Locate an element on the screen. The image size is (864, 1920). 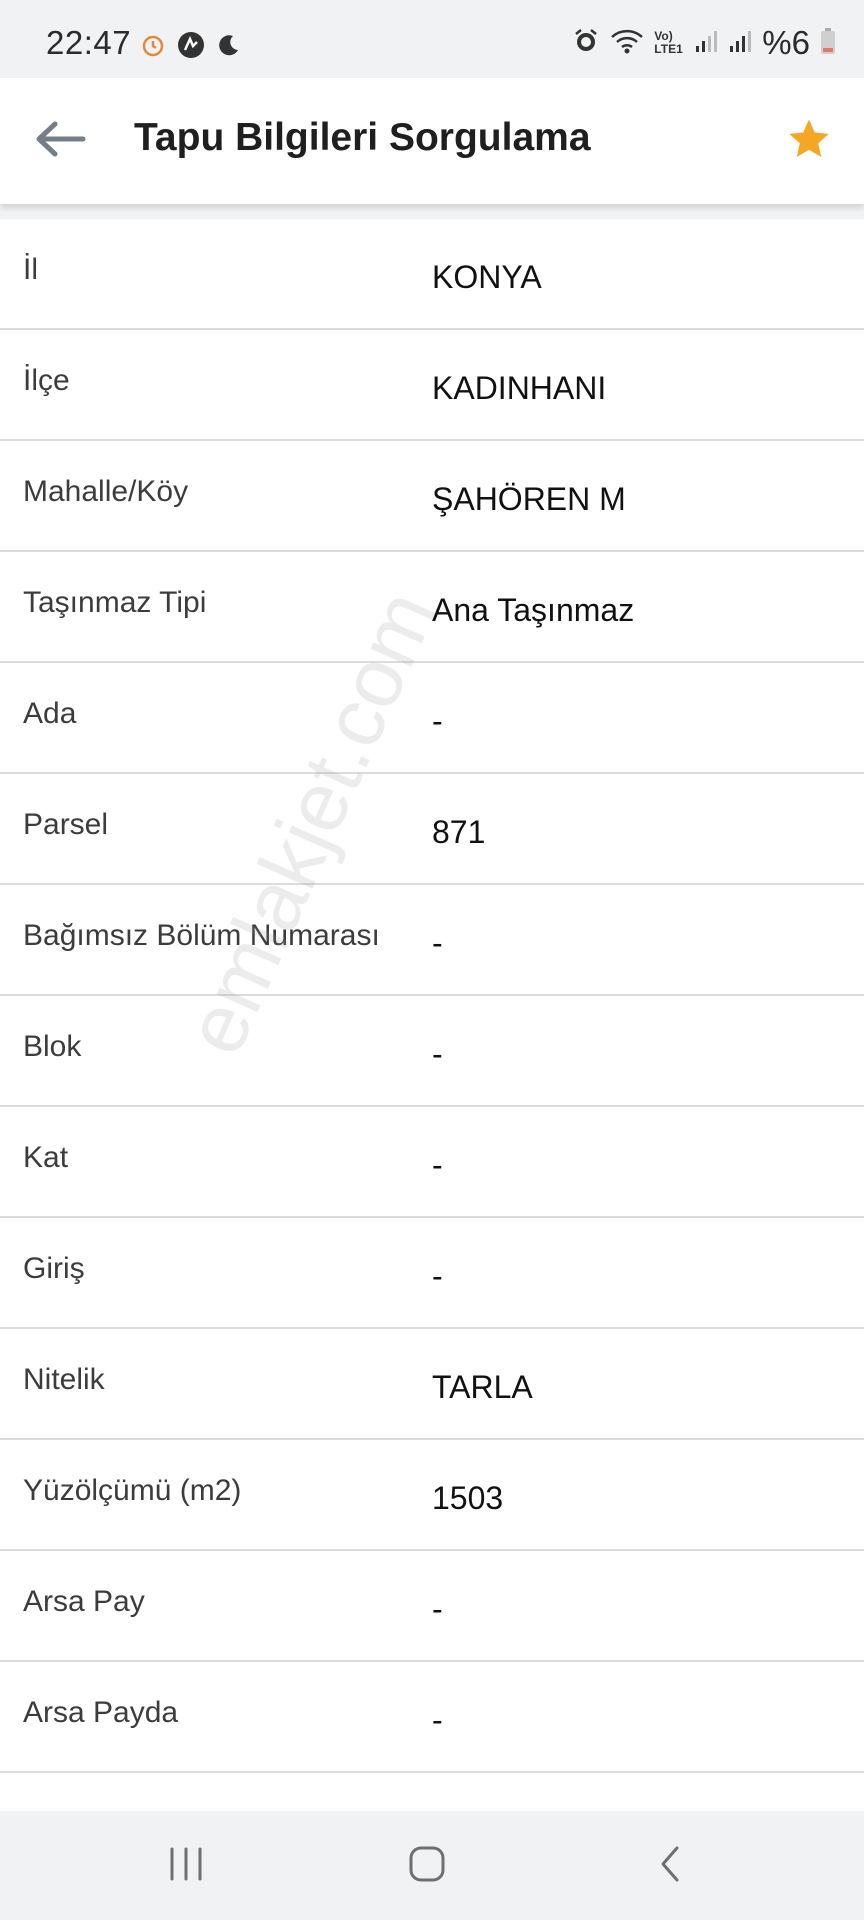
wifi-icon is located at coordinates (627, 43).